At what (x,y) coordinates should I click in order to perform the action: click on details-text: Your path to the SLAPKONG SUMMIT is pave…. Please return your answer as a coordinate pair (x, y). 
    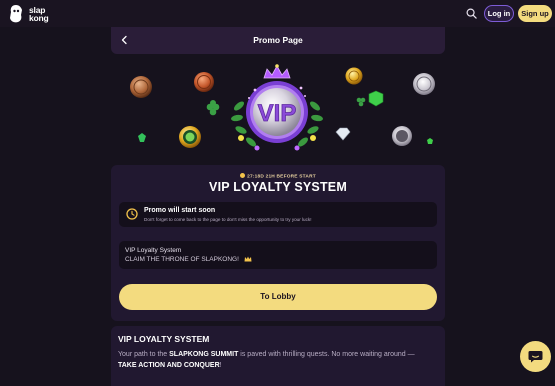
    Looking at the image, I should click on (266, 360).